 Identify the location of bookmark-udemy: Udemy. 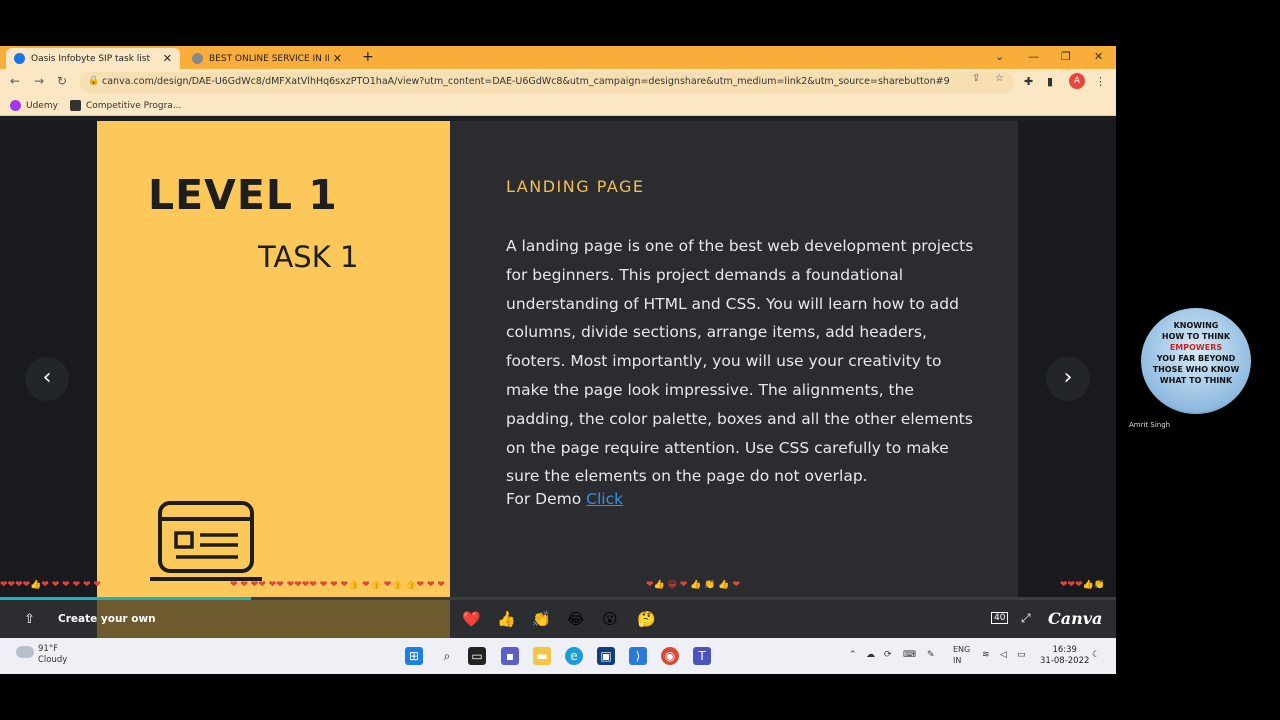
(34, 105).